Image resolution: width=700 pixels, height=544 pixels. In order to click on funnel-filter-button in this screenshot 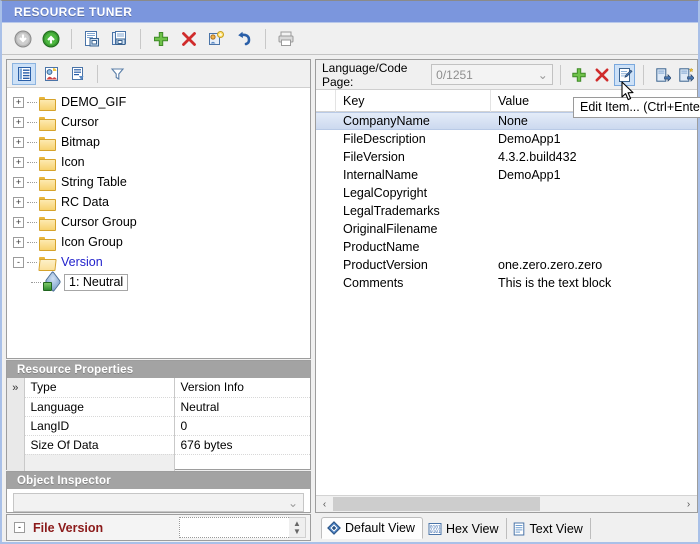, I will do `click(117, 74)`.